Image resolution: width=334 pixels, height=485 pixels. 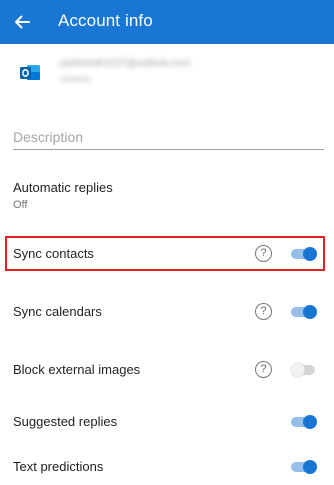 What do you see at coordinates (167, 22) in the screenshot?
I see `app-bar: Account info` at bounding box center [167, 22].